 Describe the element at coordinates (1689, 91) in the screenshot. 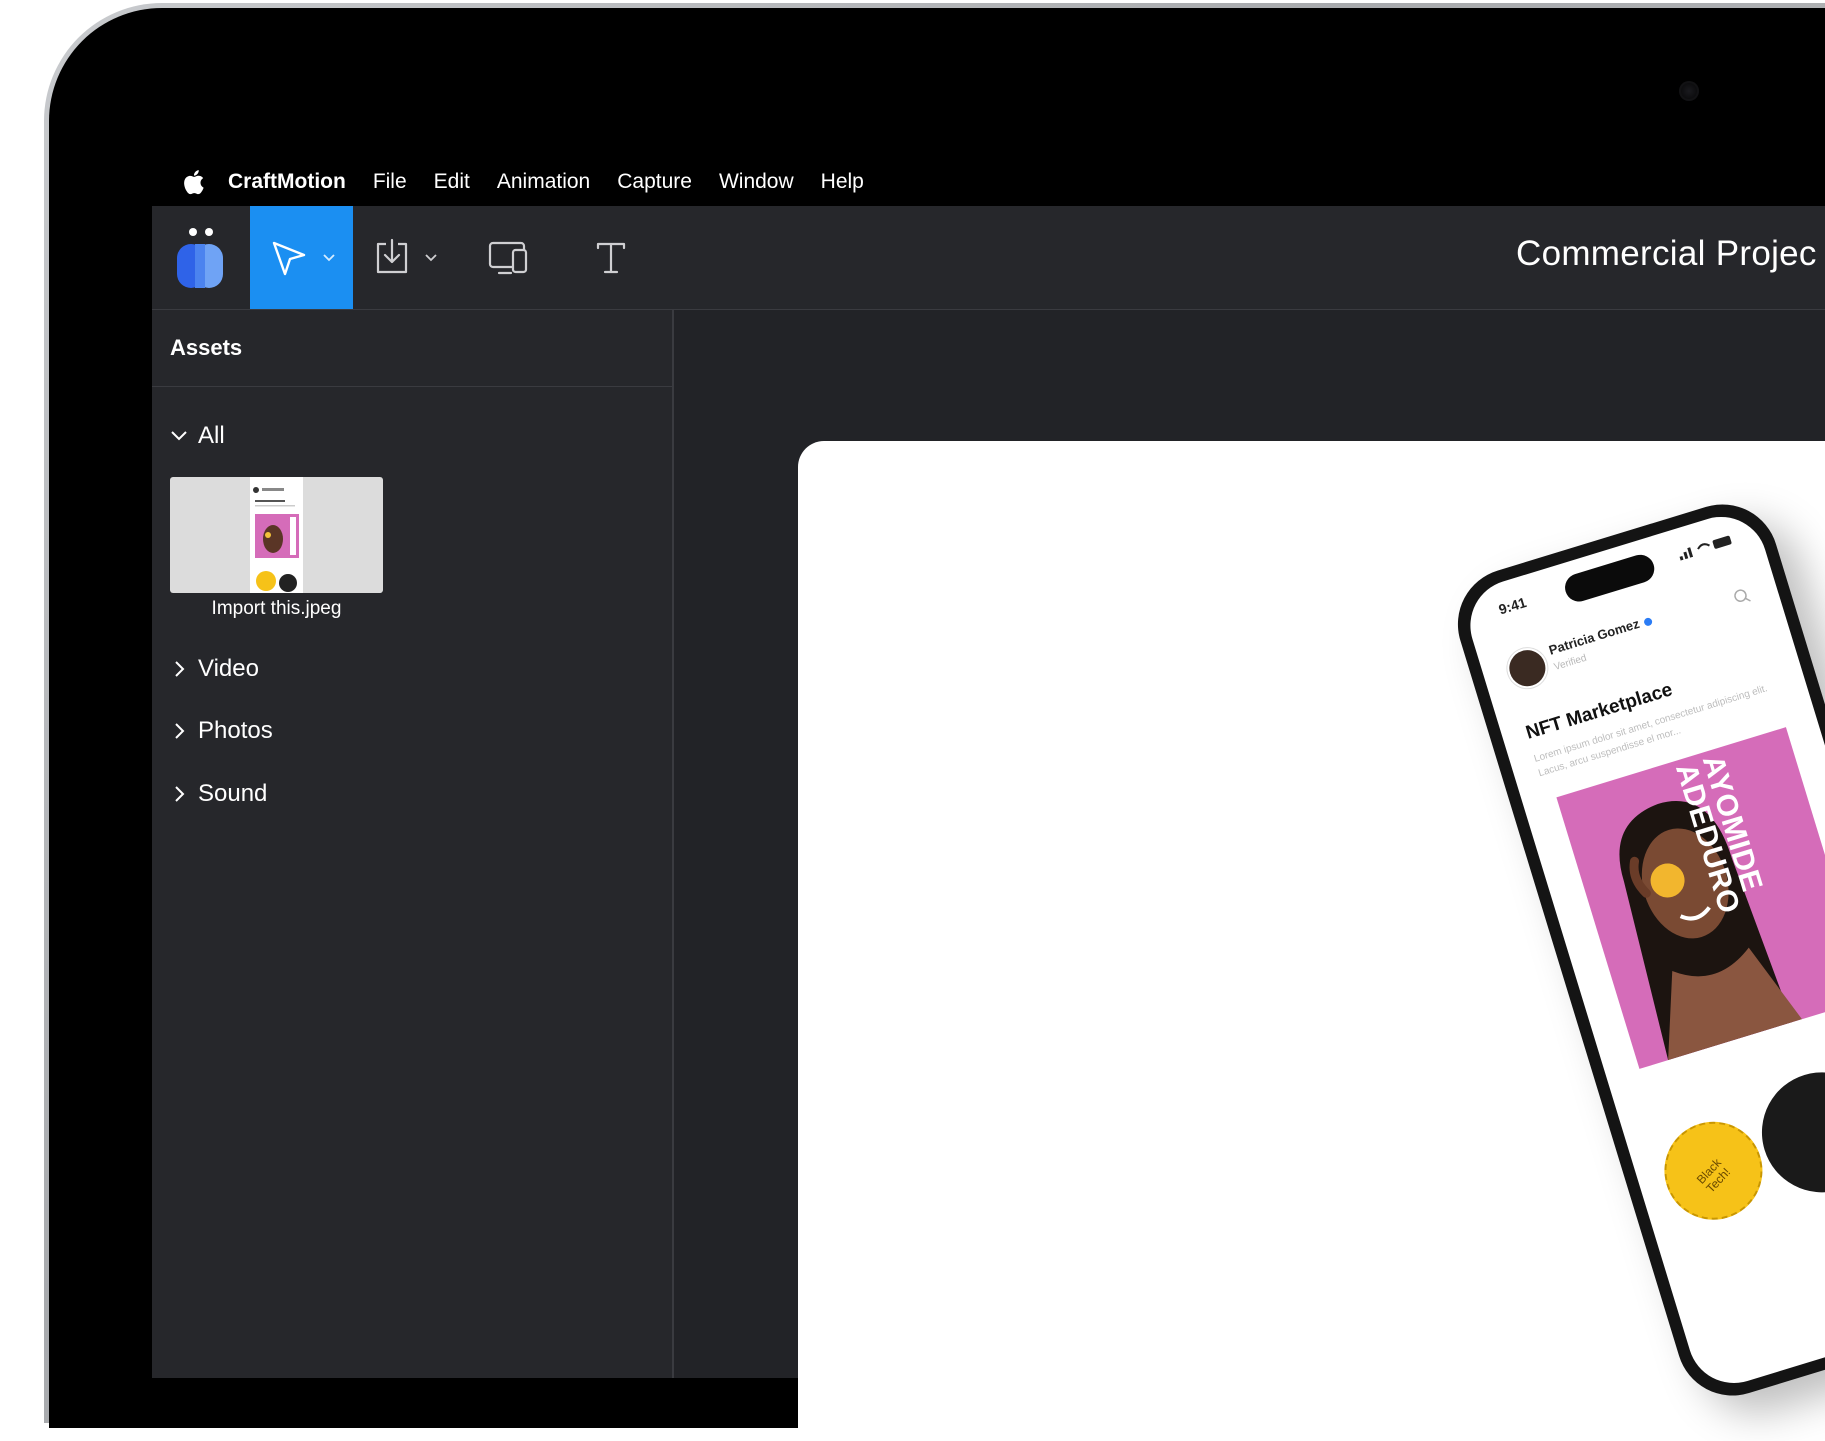

I see `camera-icon` at that location.